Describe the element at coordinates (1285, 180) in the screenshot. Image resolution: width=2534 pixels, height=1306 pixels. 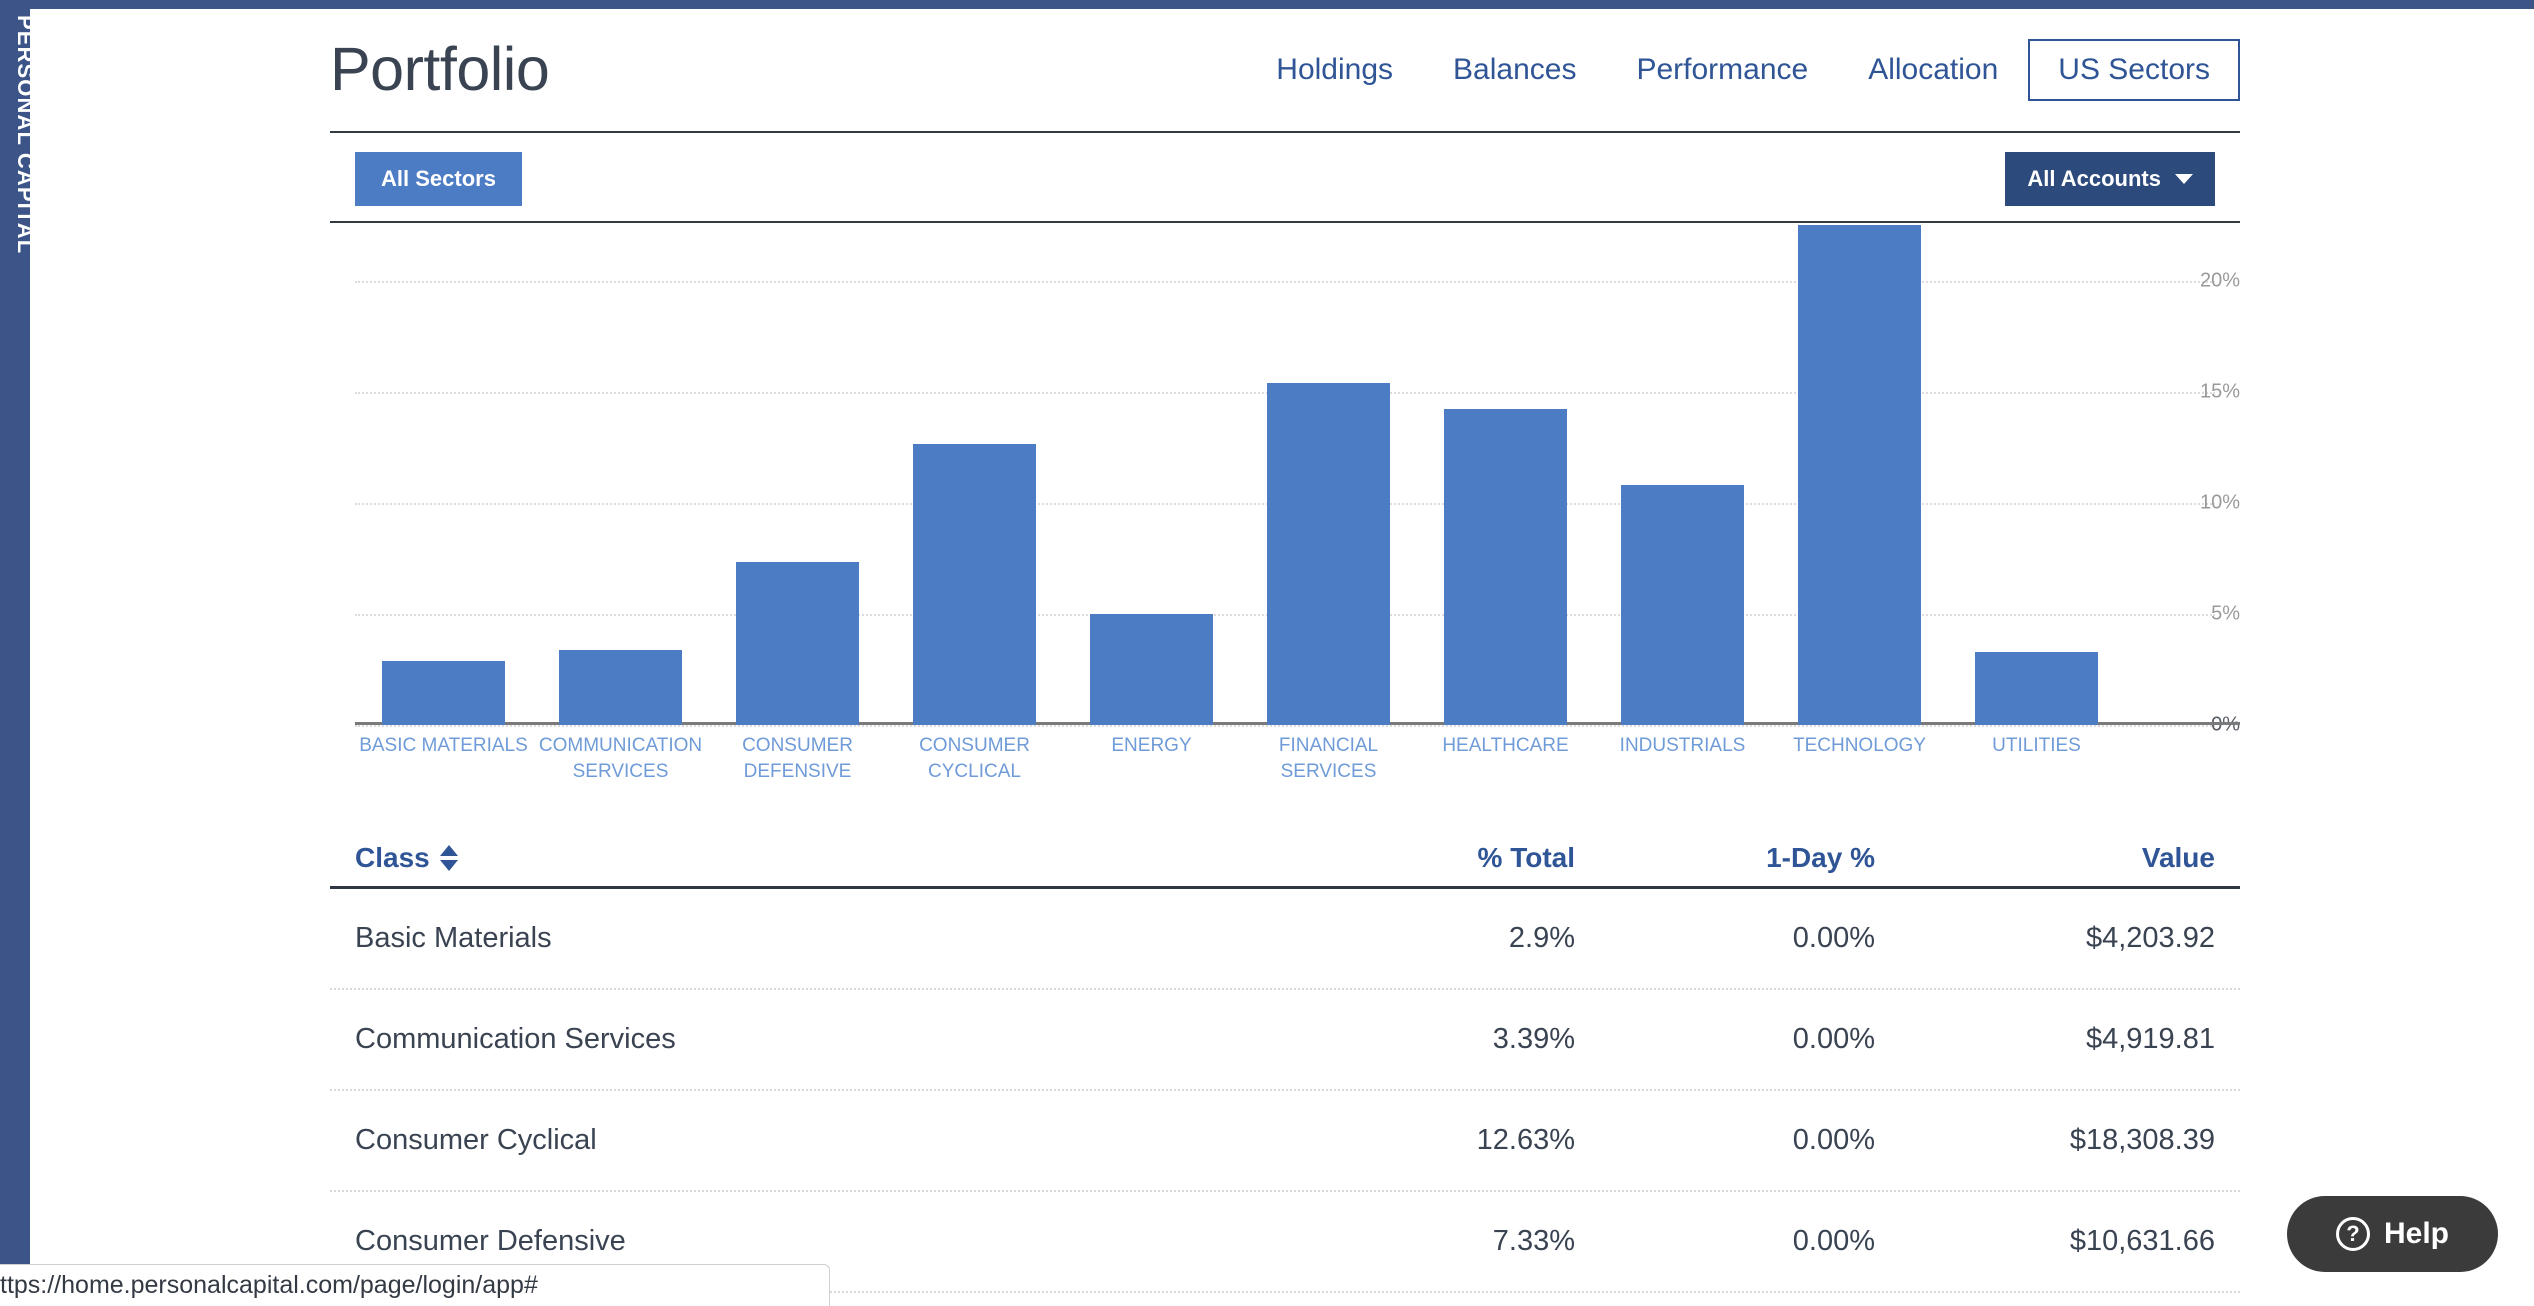
I see `filter-bar: All Sectors All Accounts` at that location.